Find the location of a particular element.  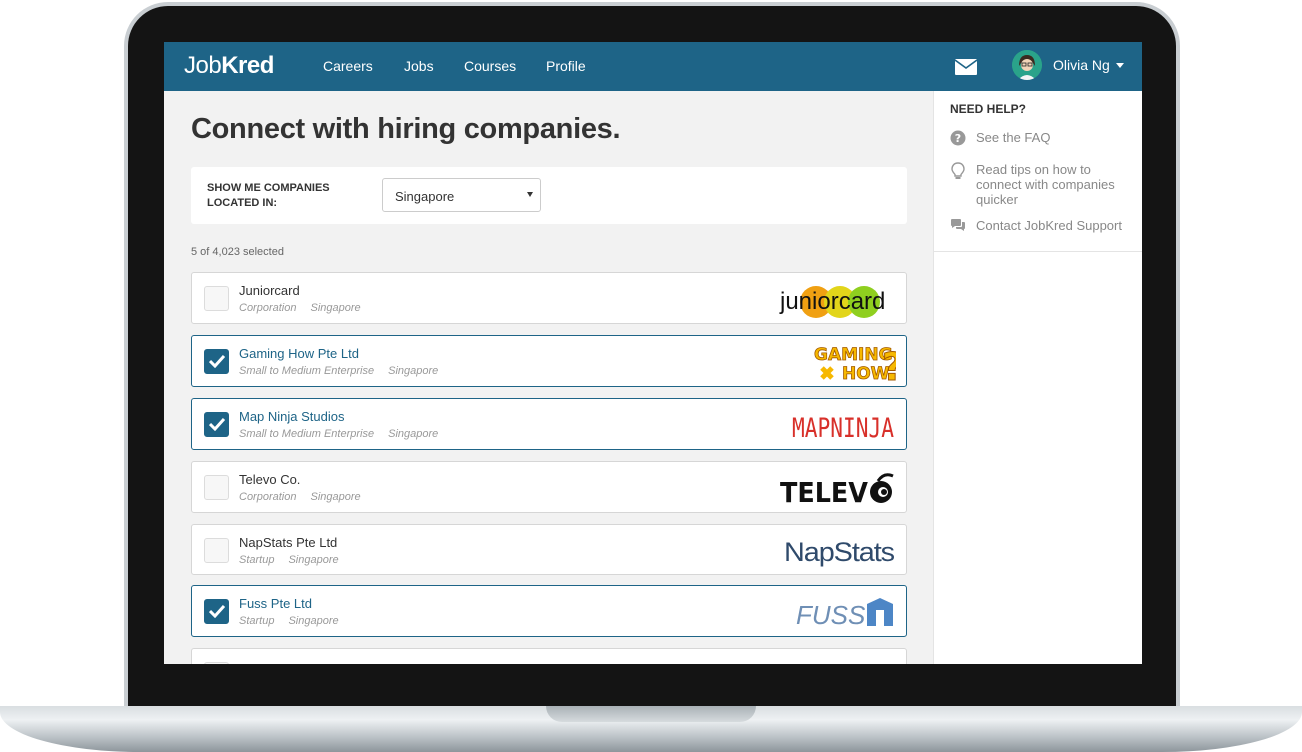

chevron-down-icon is located at coordinates (1120, 65).